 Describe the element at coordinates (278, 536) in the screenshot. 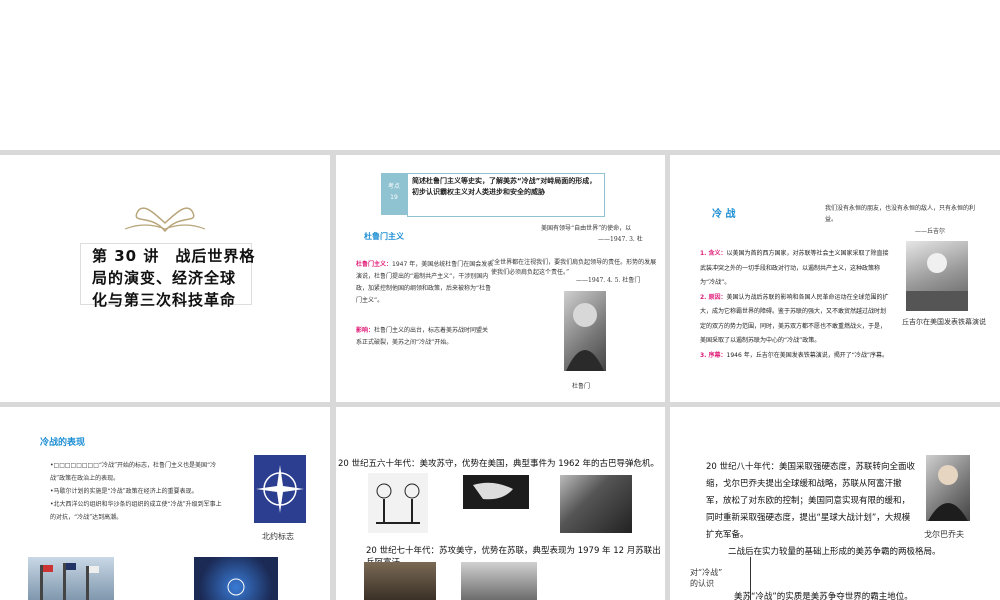

I see `photo-caption: 北约标志` at that location.